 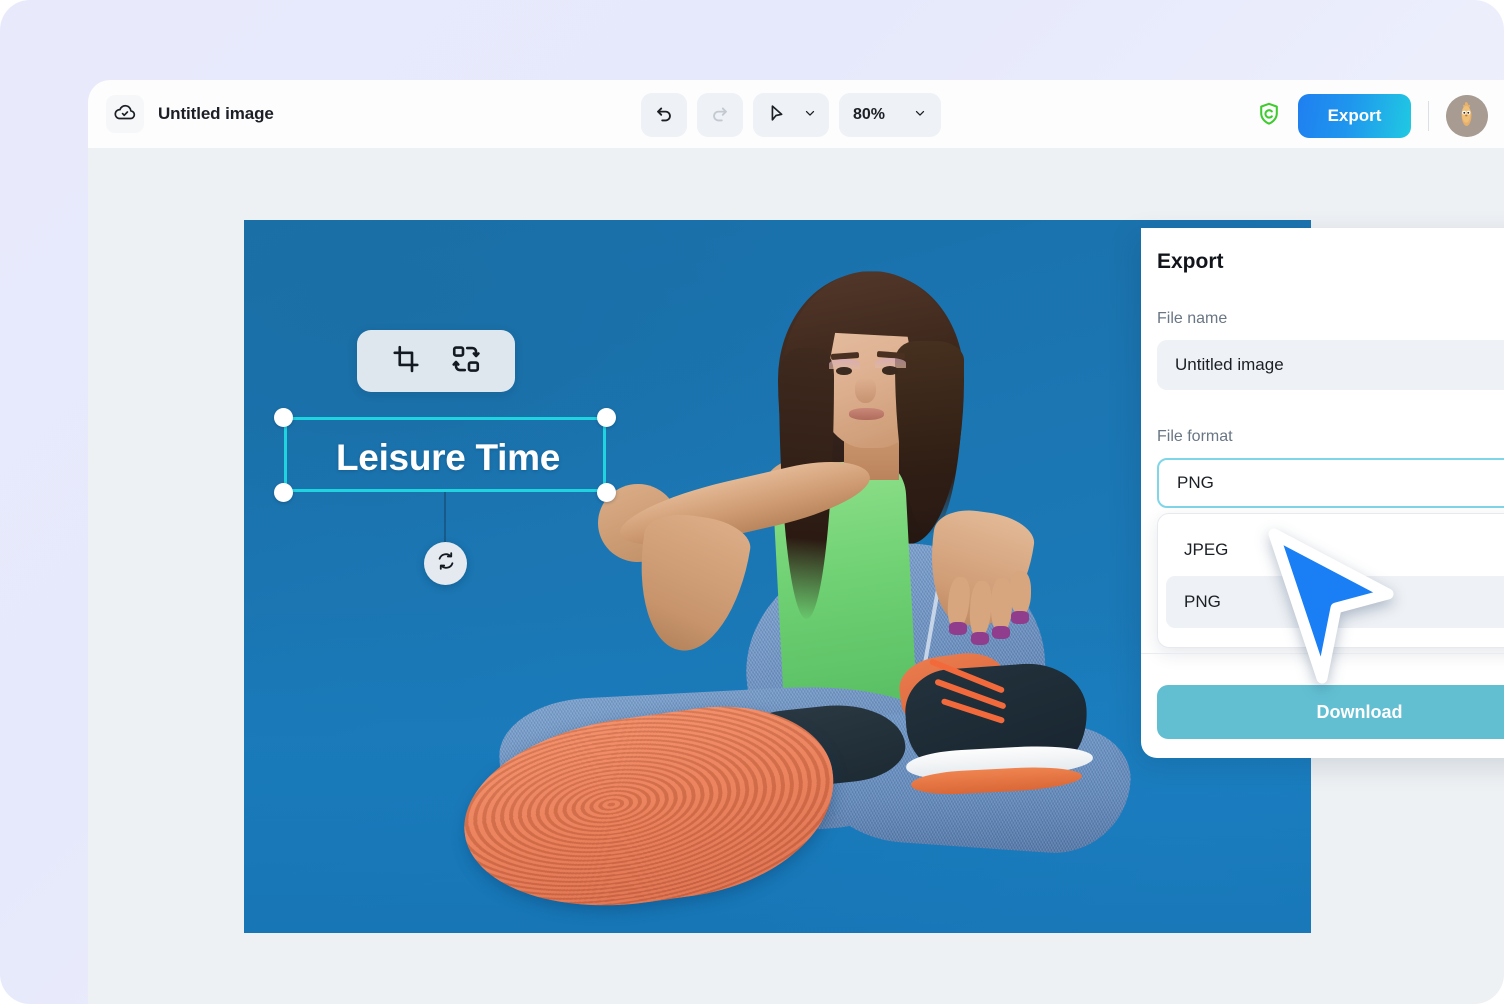 I want to click on file-name-label: File name, so click(x=1192, y=318).